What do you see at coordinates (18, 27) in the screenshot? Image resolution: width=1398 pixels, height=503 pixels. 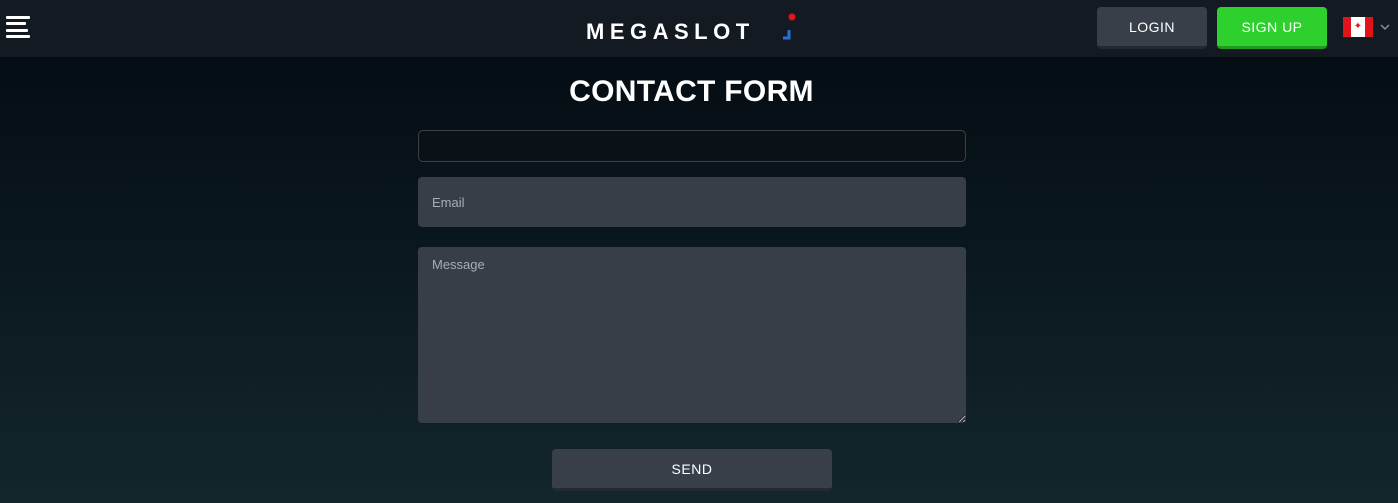 I see `hamburger-menu-icon` at bounding box center [18, 27].